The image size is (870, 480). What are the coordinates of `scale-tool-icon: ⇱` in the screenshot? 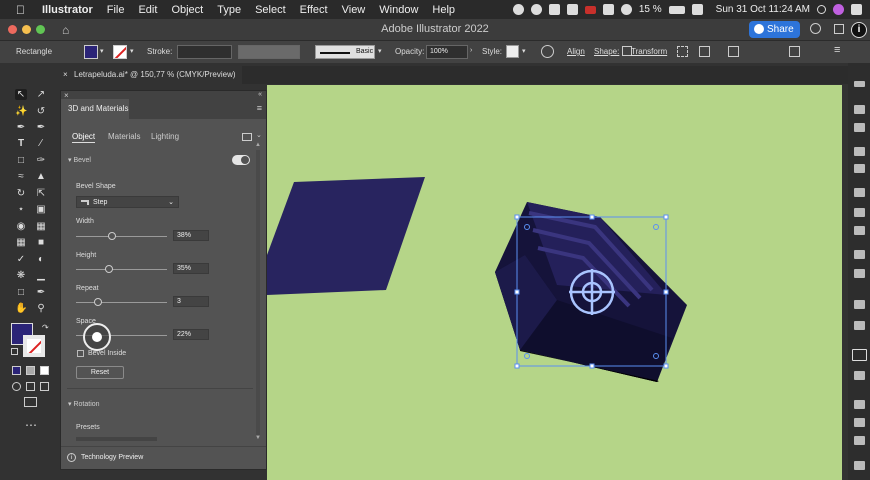 It's located at (41, 193).